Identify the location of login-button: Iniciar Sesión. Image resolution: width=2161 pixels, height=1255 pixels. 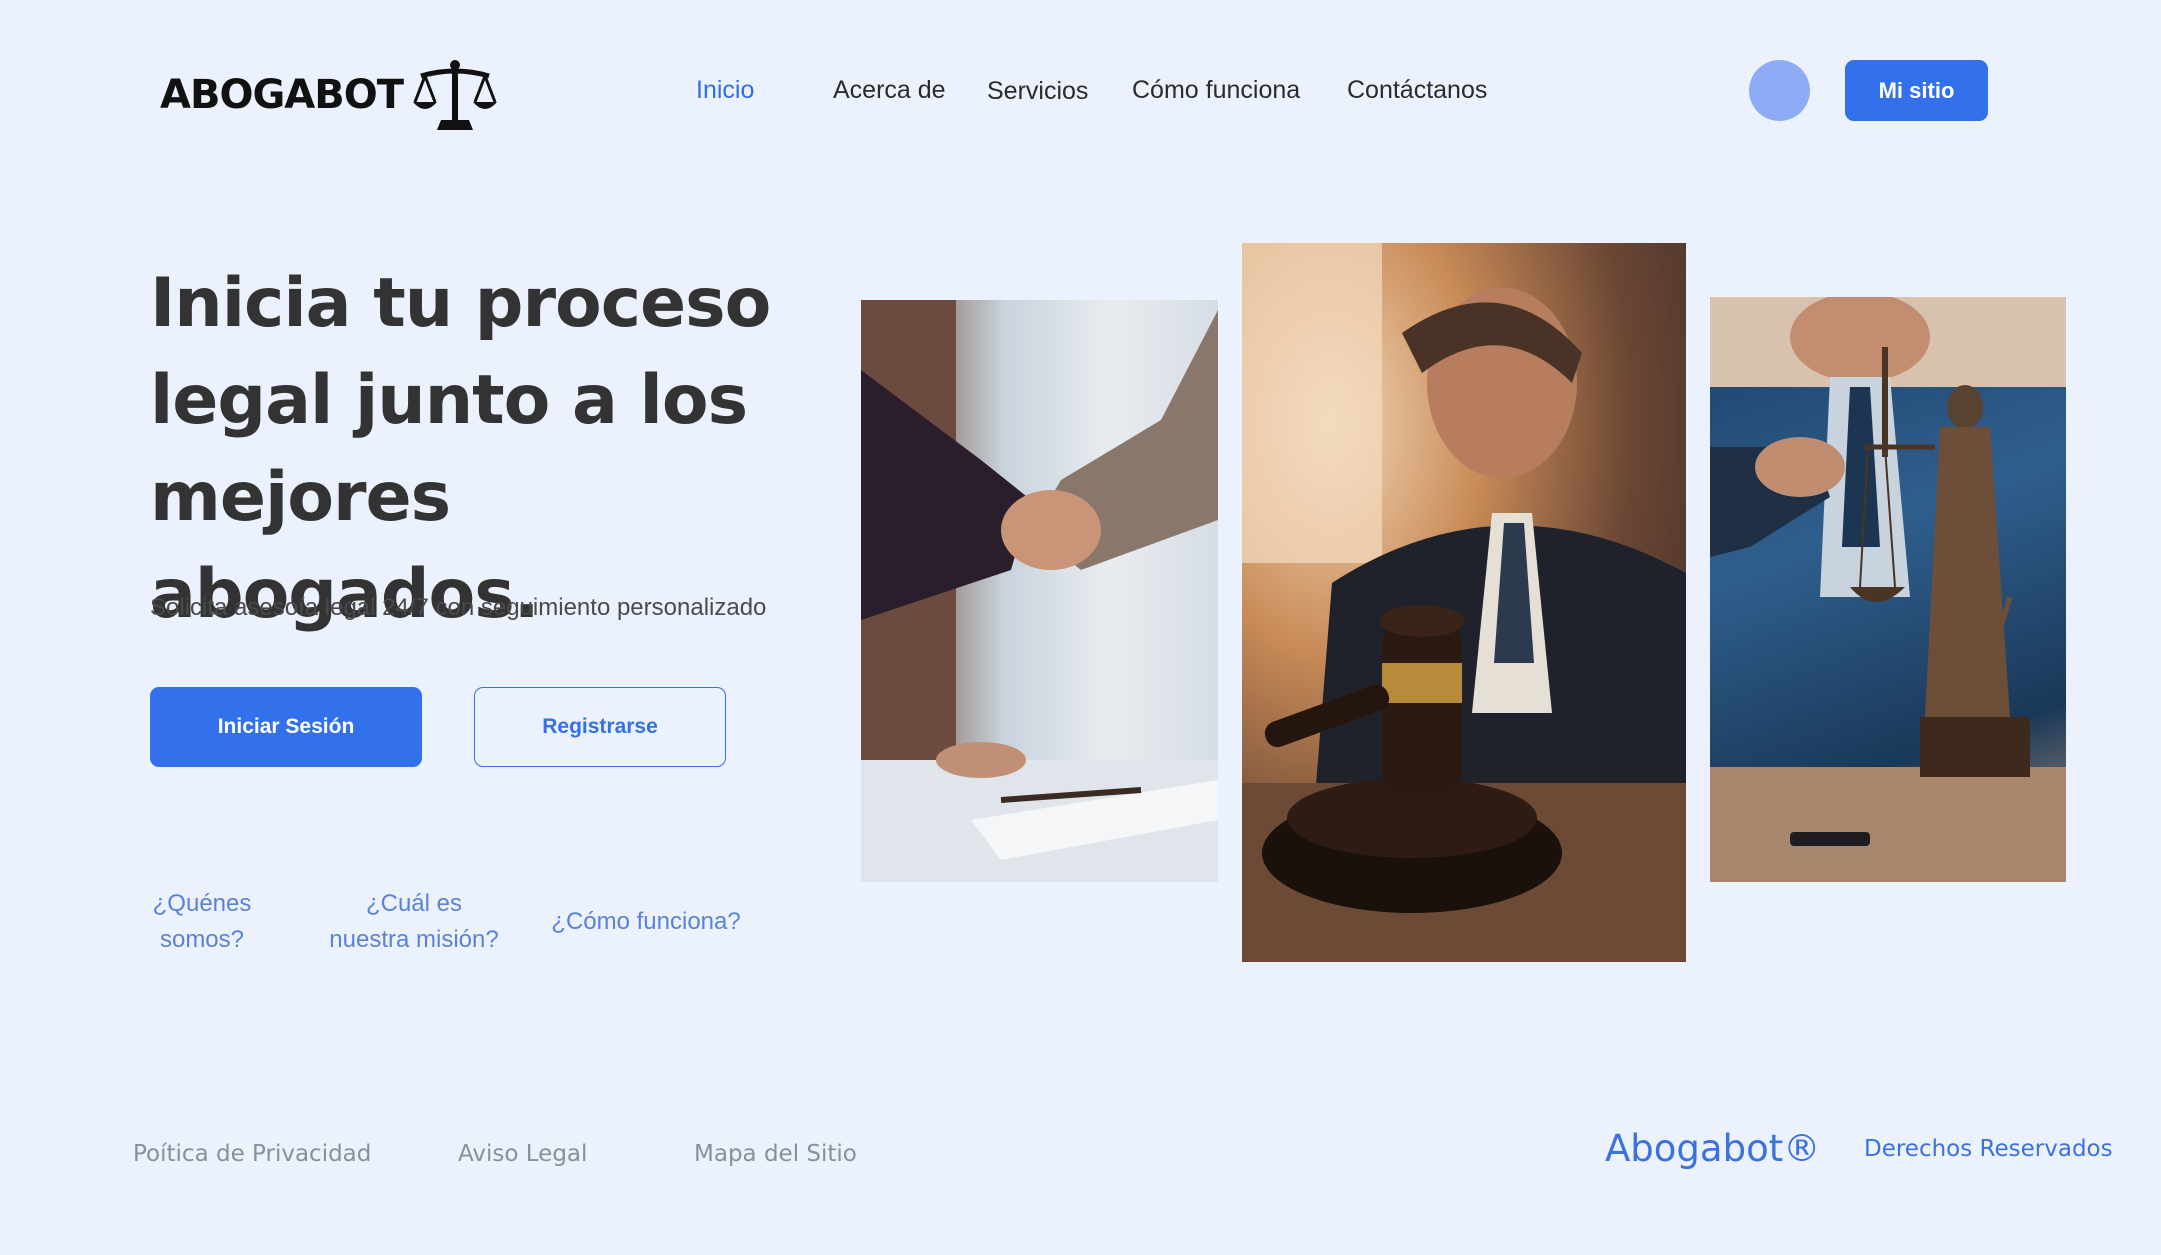
(286, 727).